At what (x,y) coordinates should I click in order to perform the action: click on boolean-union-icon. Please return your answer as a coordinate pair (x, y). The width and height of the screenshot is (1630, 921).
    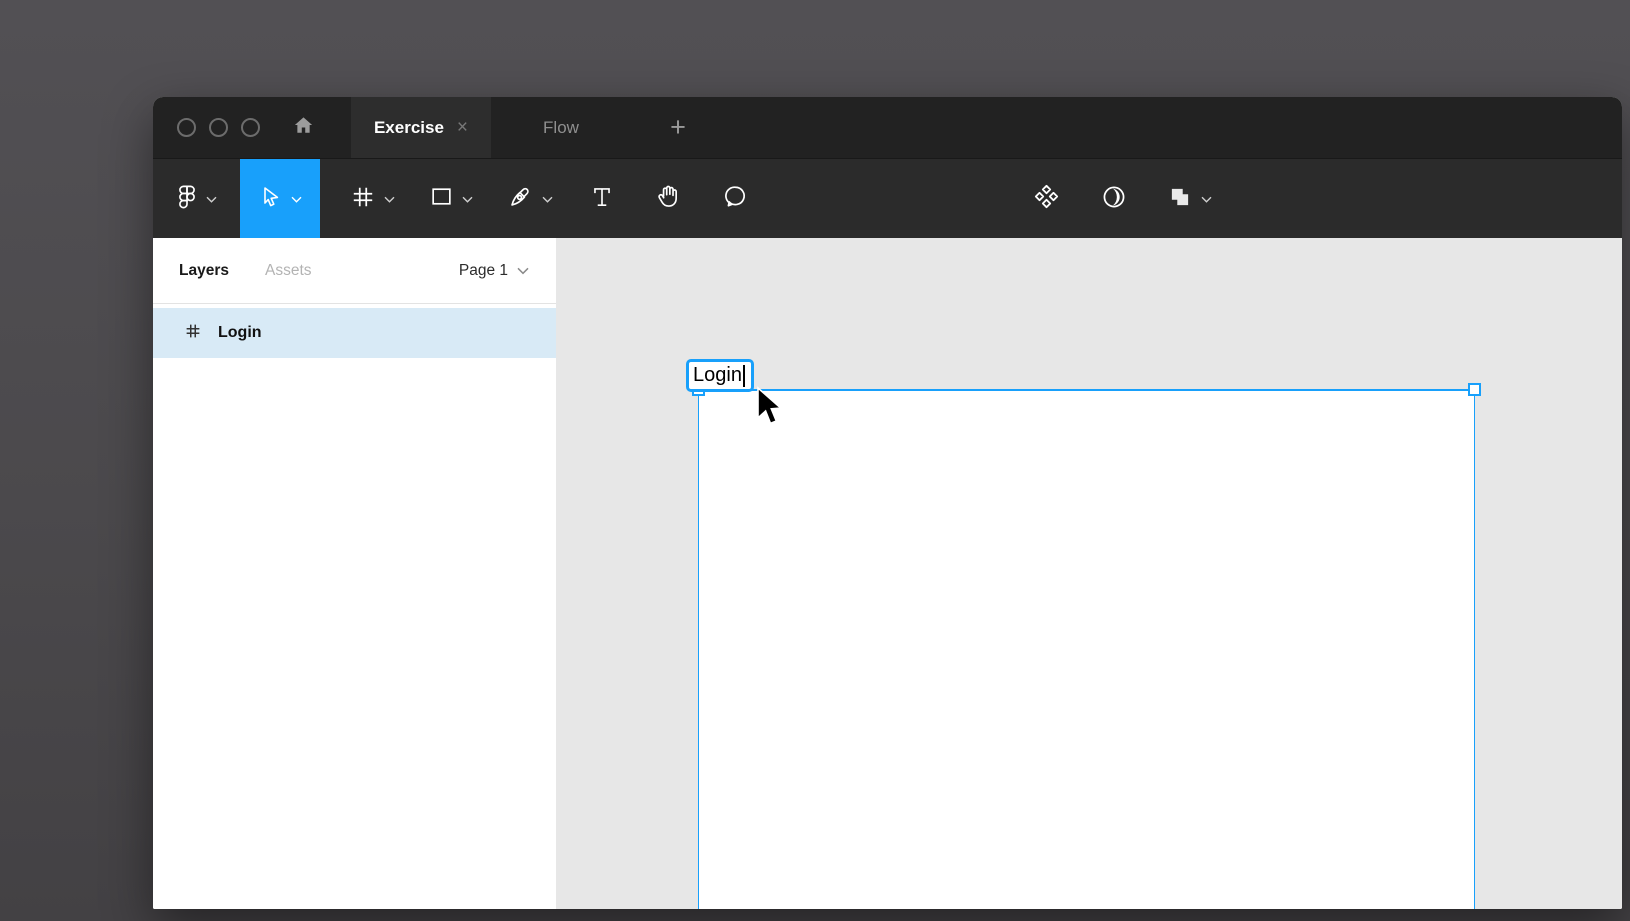
    Looking at the image, I should click on (1180, 199).